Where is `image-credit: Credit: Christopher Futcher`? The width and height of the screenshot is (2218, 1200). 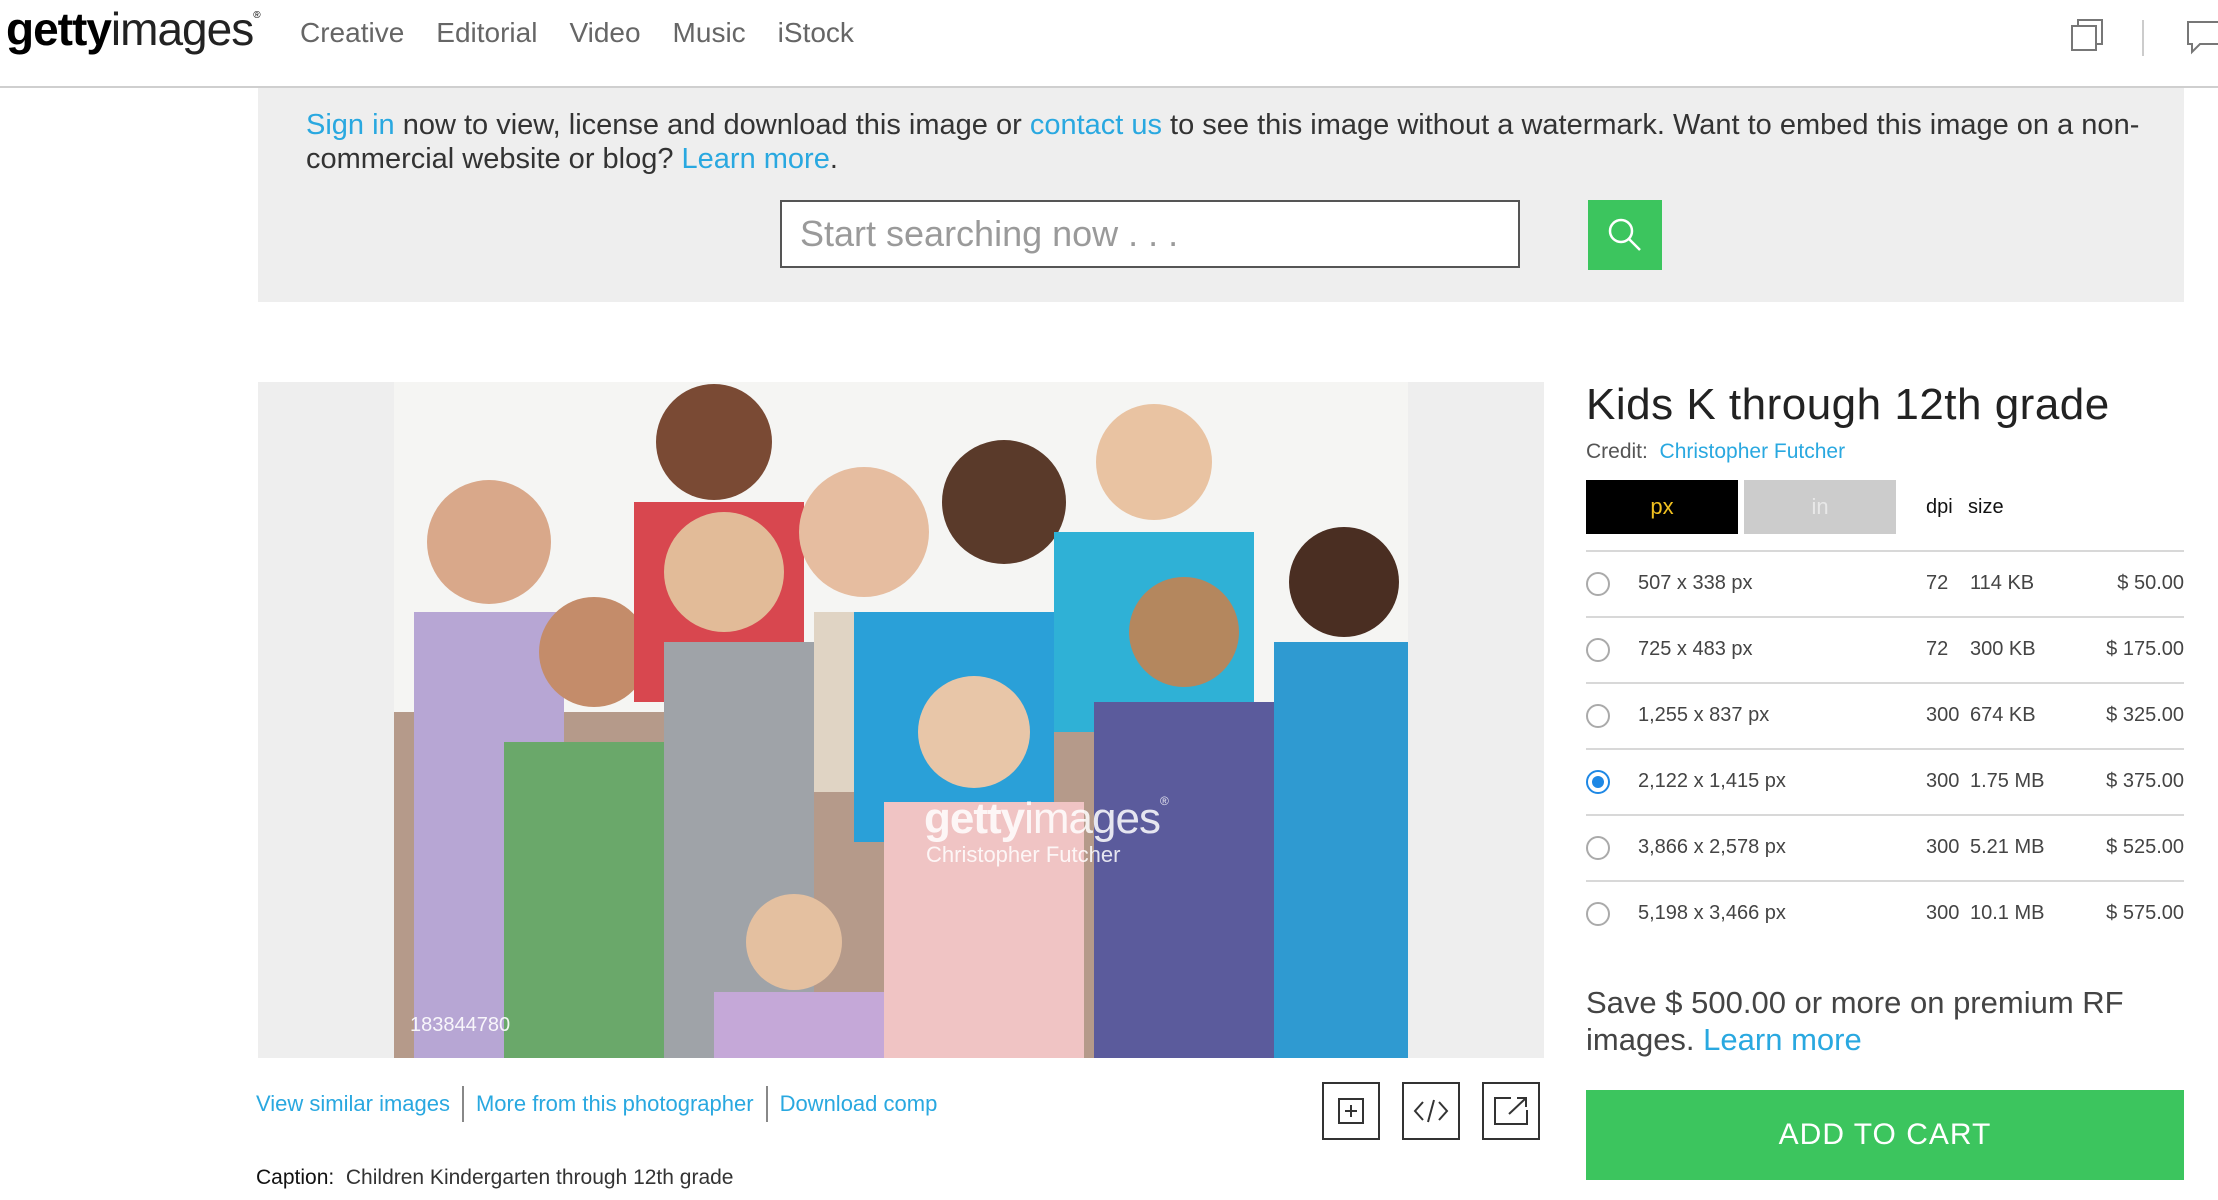
image-credit: Credit: Christopher Futcher is located at coordinates (1715, 452).